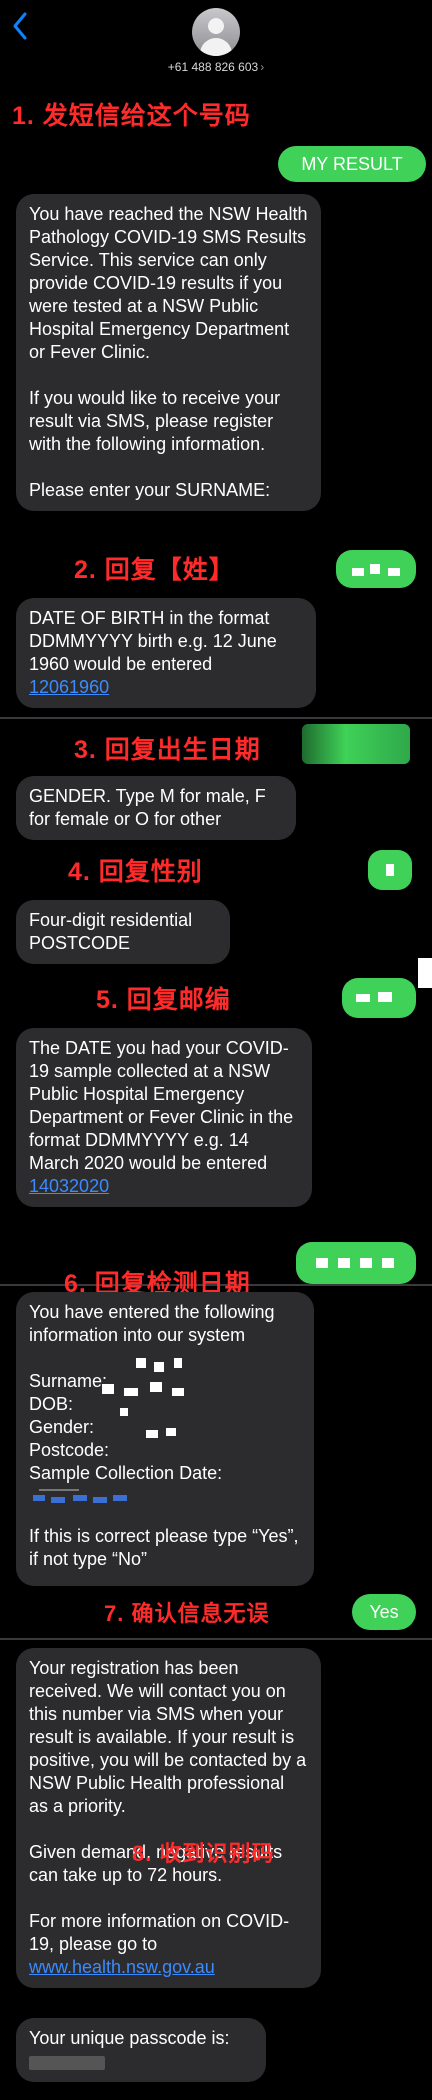 The width and height of the screenshot is (432, 2100). Describe the element at coordinates (216, 32) in the screenshot. I see `person-icon` at that location.